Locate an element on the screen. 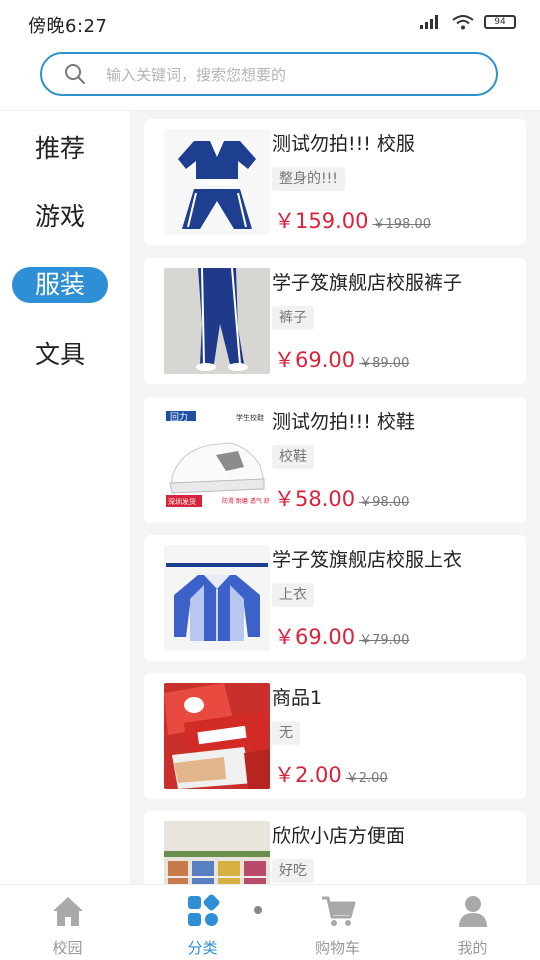  original-price: ￥198.00 is located at coordinates (401, 224).